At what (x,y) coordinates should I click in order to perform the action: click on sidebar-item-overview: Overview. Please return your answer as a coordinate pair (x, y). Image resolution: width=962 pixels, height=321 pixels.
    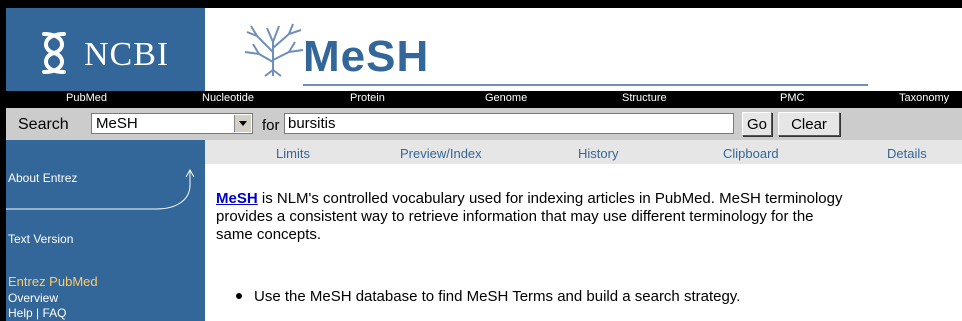
    Looking at the image, I should click on (33, 298).